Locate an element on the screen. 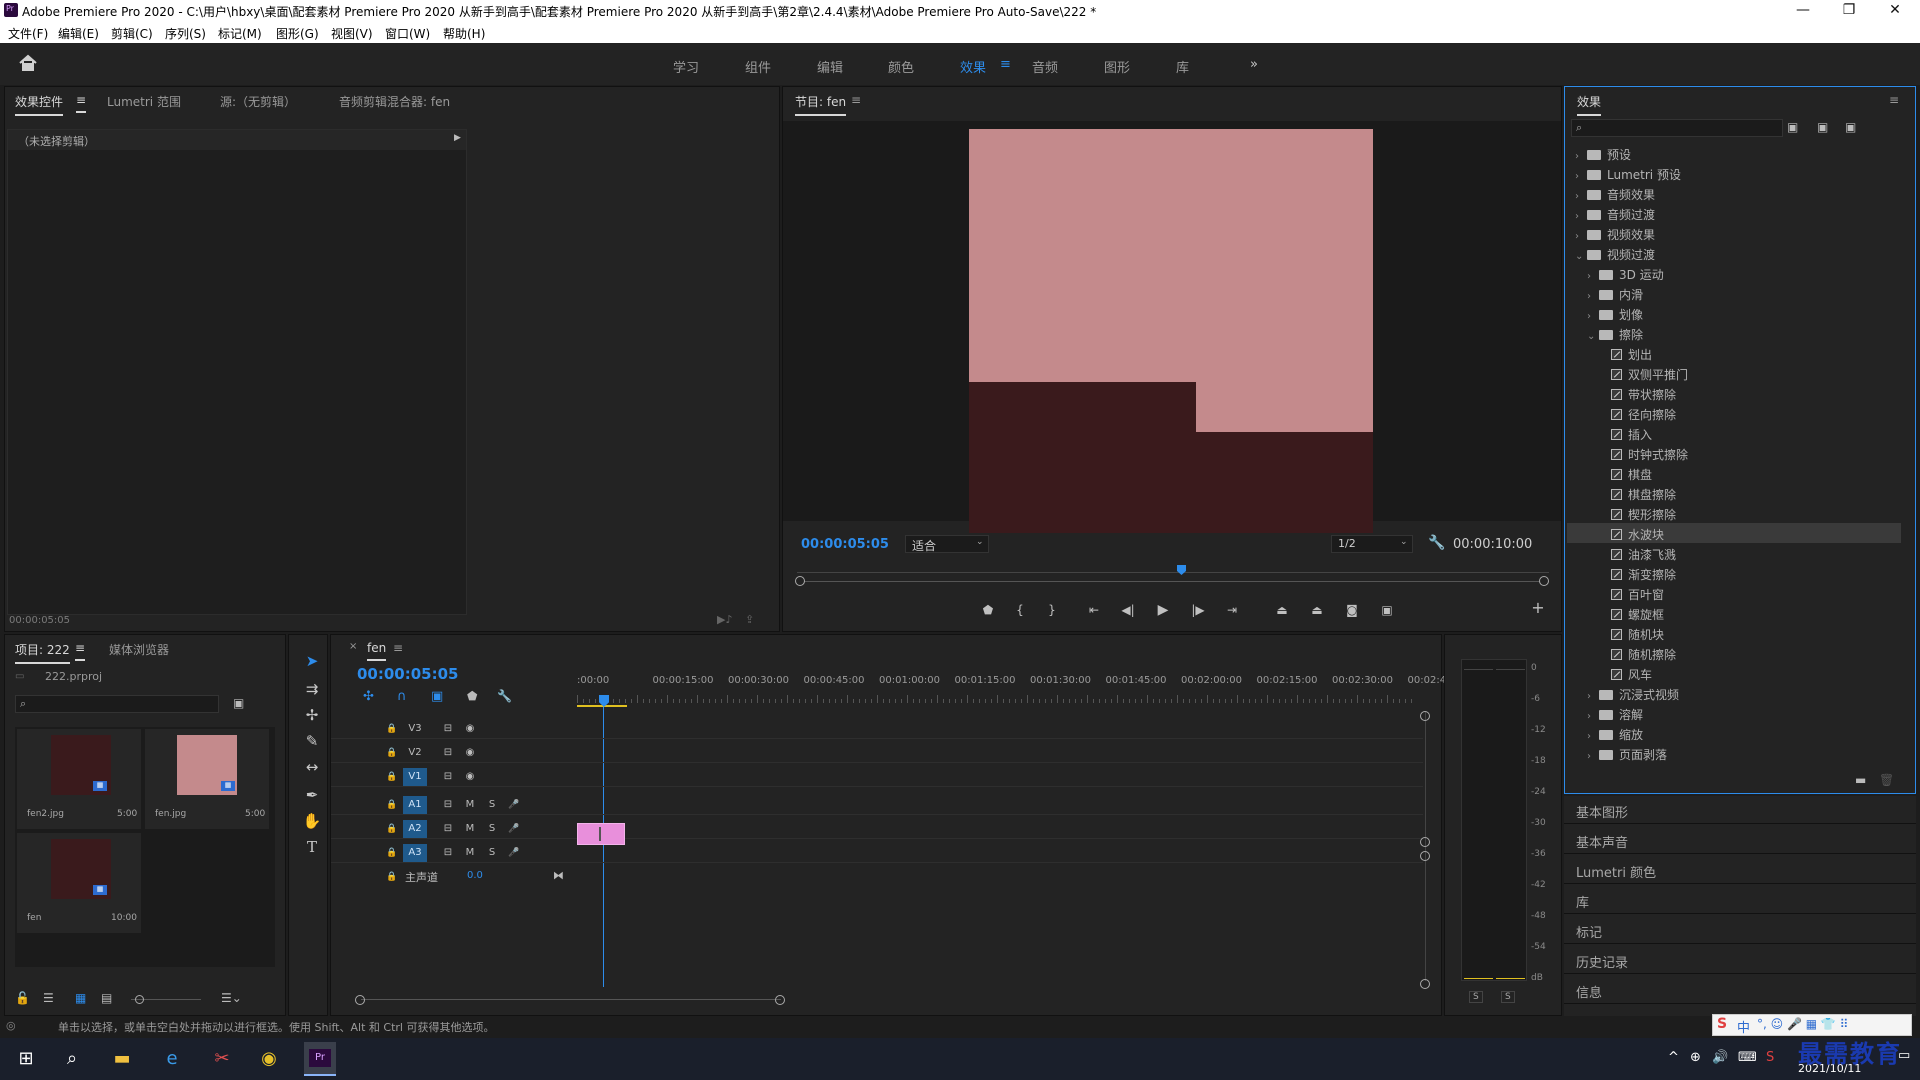 This screenshot has width=1920, height=1080. chrome-icon: ◉ is located at coordinates (269, 1059).